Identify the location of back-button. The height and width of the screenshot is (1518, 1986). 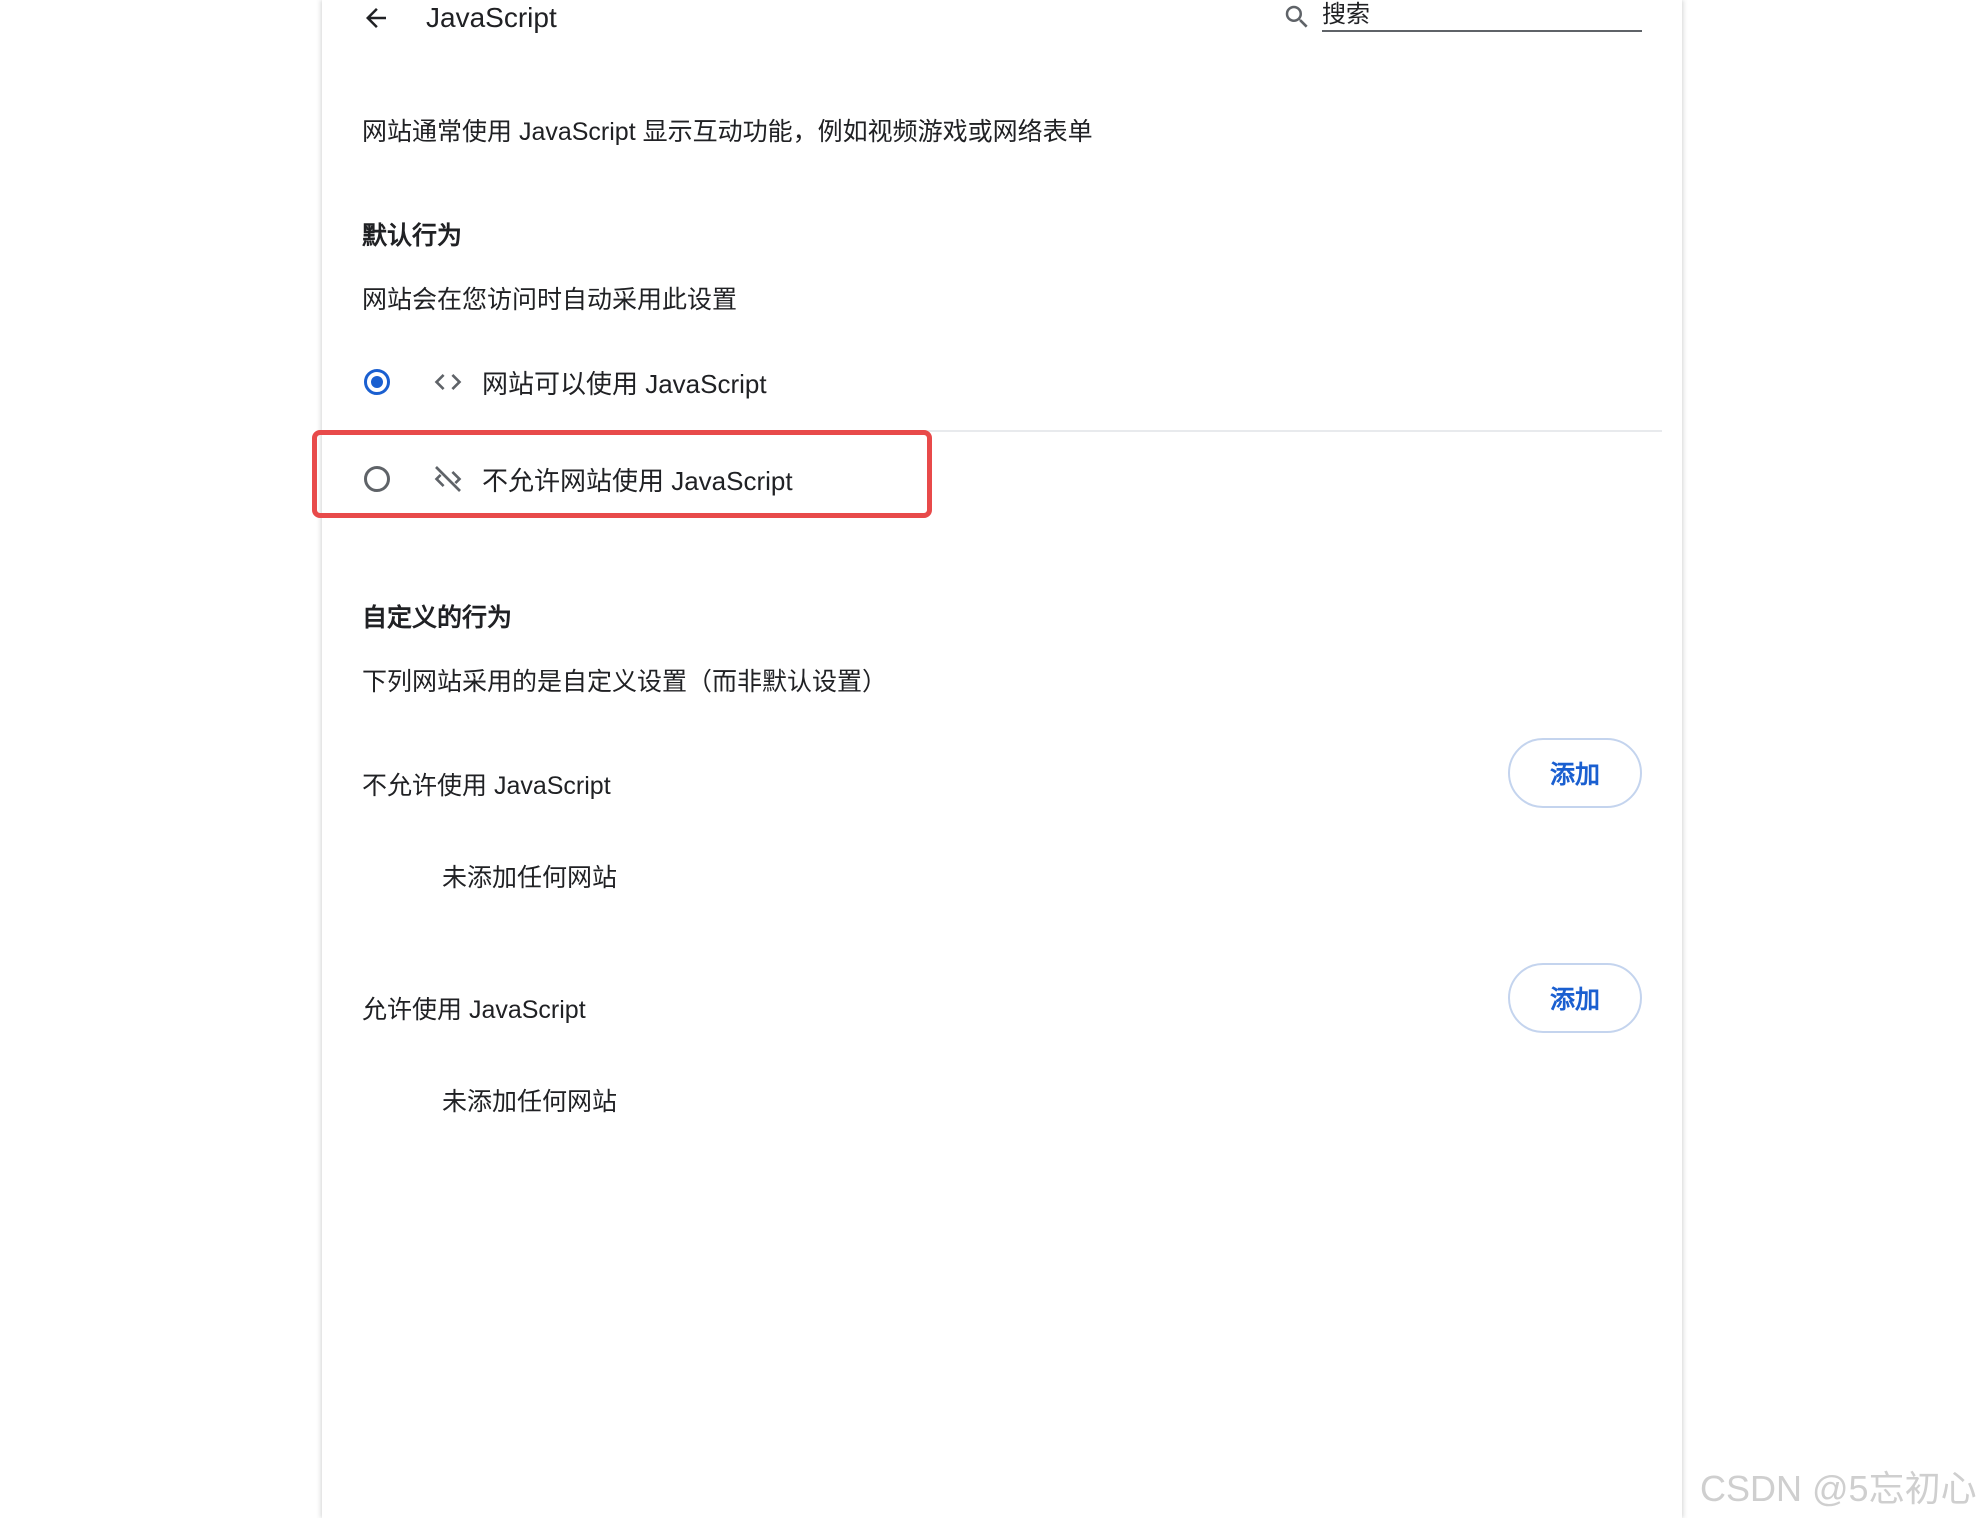
(376, 18).